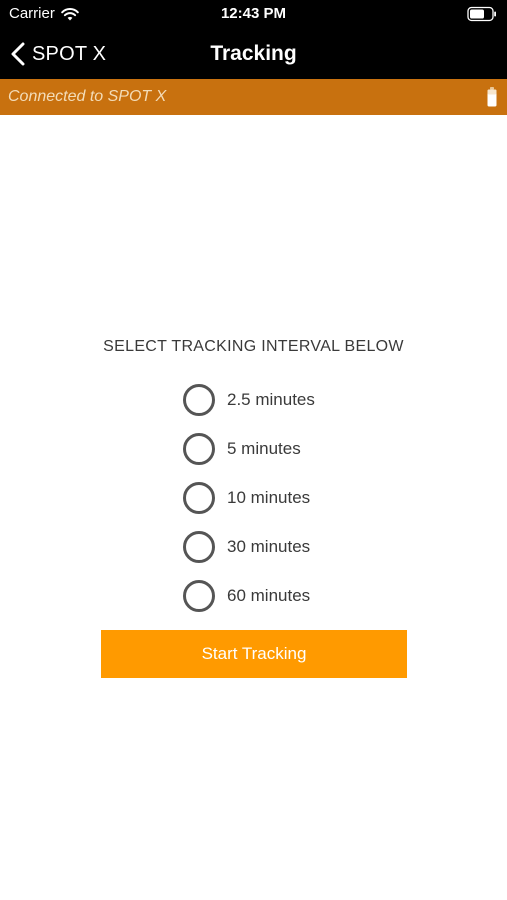 The image size is (507, 900). I want to click on nav-bar: SPOT X Tracking, so click(253, 54).